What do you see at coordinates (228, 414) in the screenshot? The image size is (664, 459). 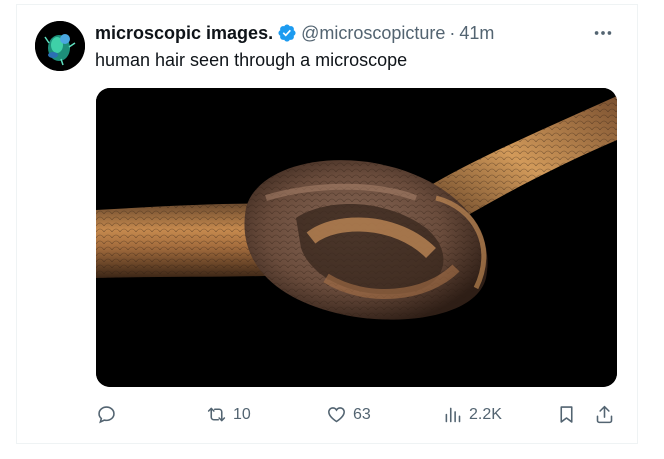 I see `retweet-button: 10` at bounding box center [228, 414].